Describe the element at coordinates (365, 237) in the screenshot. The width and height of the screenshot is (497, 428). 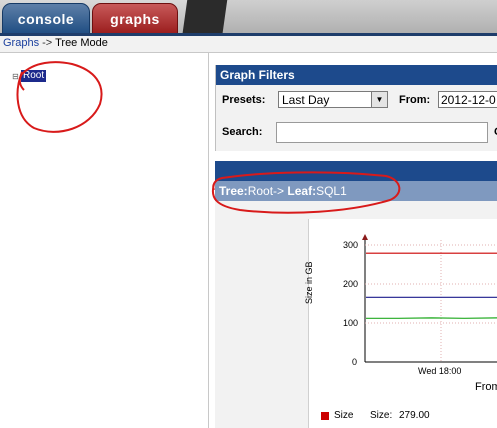
I see `y-axis-arrow` at that location.